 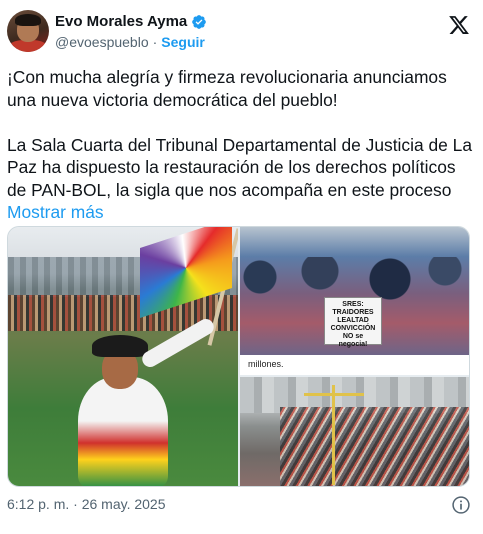 What do you see at coordinates (28, 20) in the screenshot?
I see `avatar-hair` at bounding box center [28, 20].